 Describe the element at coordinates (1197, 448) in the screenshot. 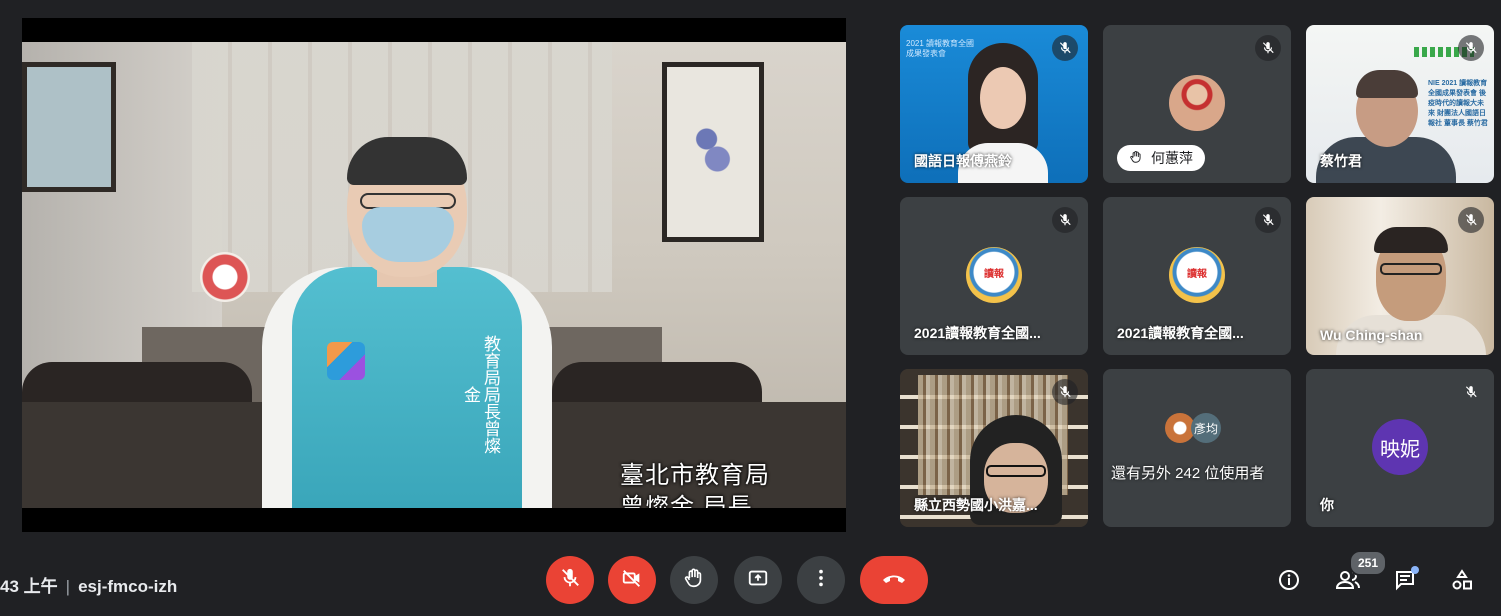

I see `others-tile: 彥均 還有另外 242 位使用者` at that location.